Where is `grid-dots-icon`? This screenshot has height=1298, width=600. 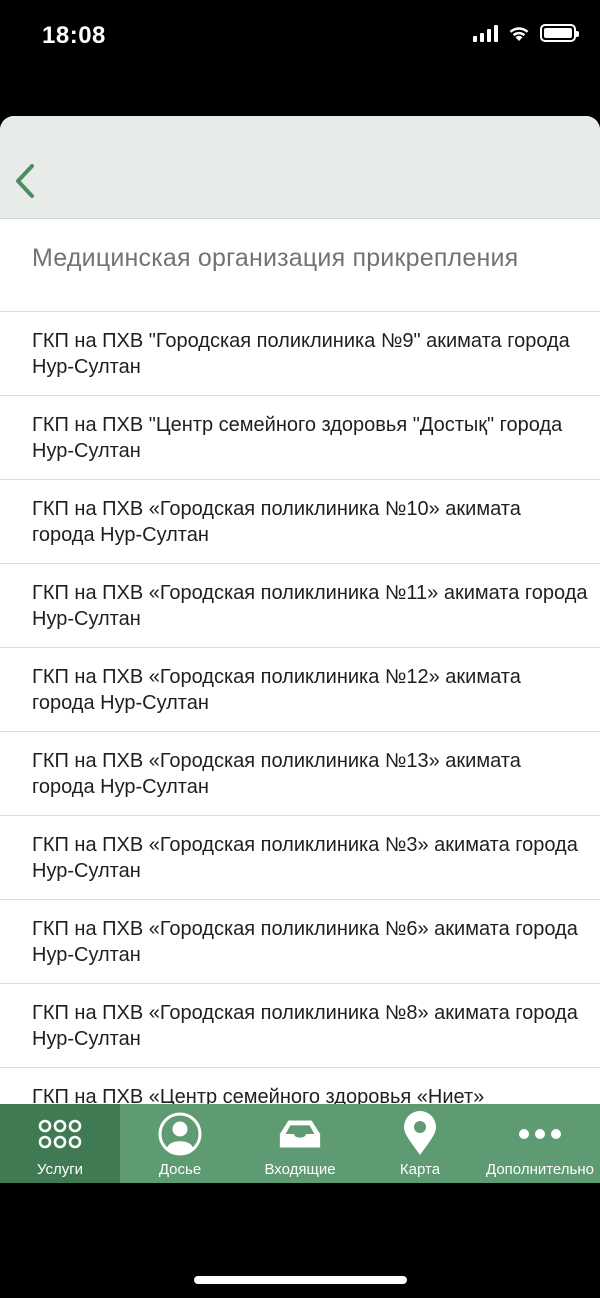 grid-dots-icon is located at coordinates (60, 1134).